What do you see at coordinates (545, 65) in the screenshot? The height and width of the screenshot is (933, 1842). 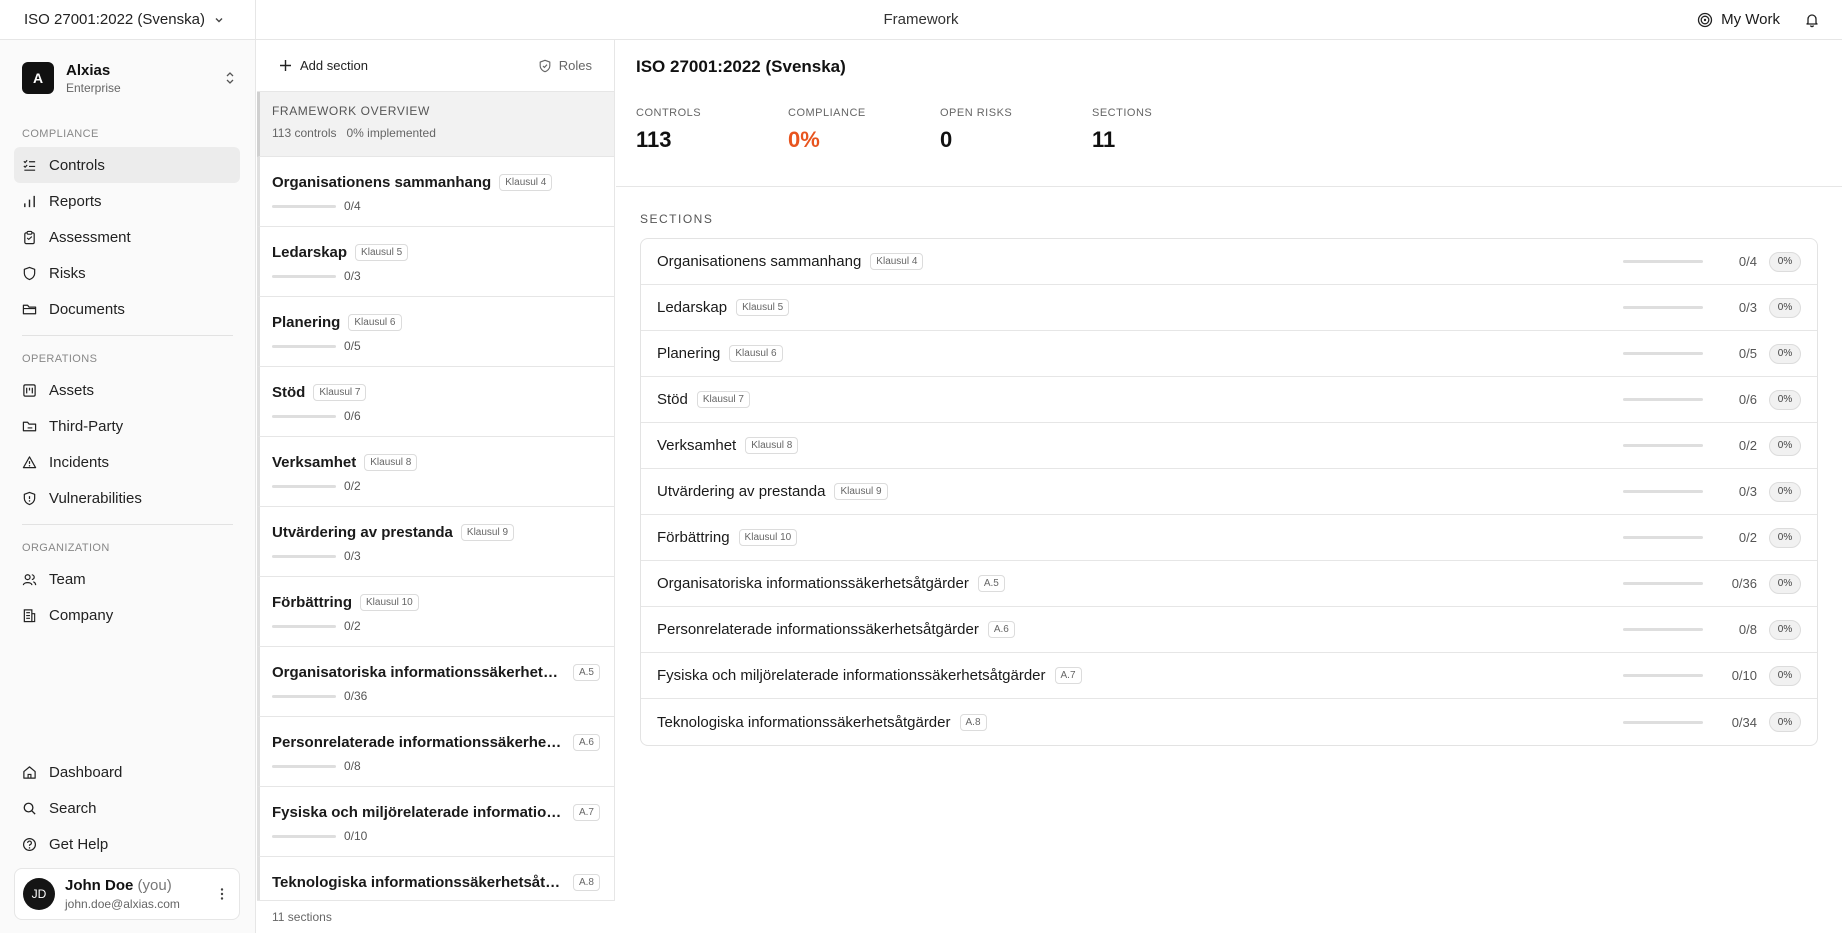 I see `shield-check-icon` at bounding box center [545, 65].